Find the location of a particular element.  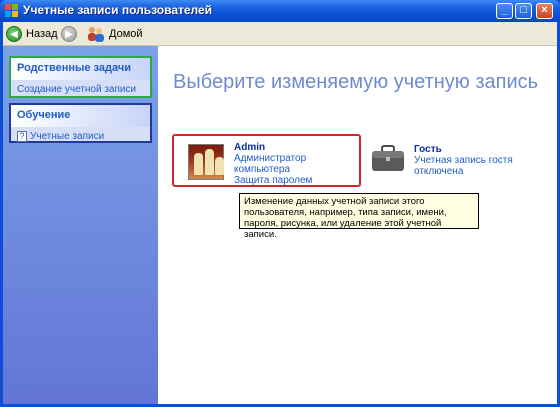

window-title: Учетные записи пользователей is located at coordinates (118, 10).